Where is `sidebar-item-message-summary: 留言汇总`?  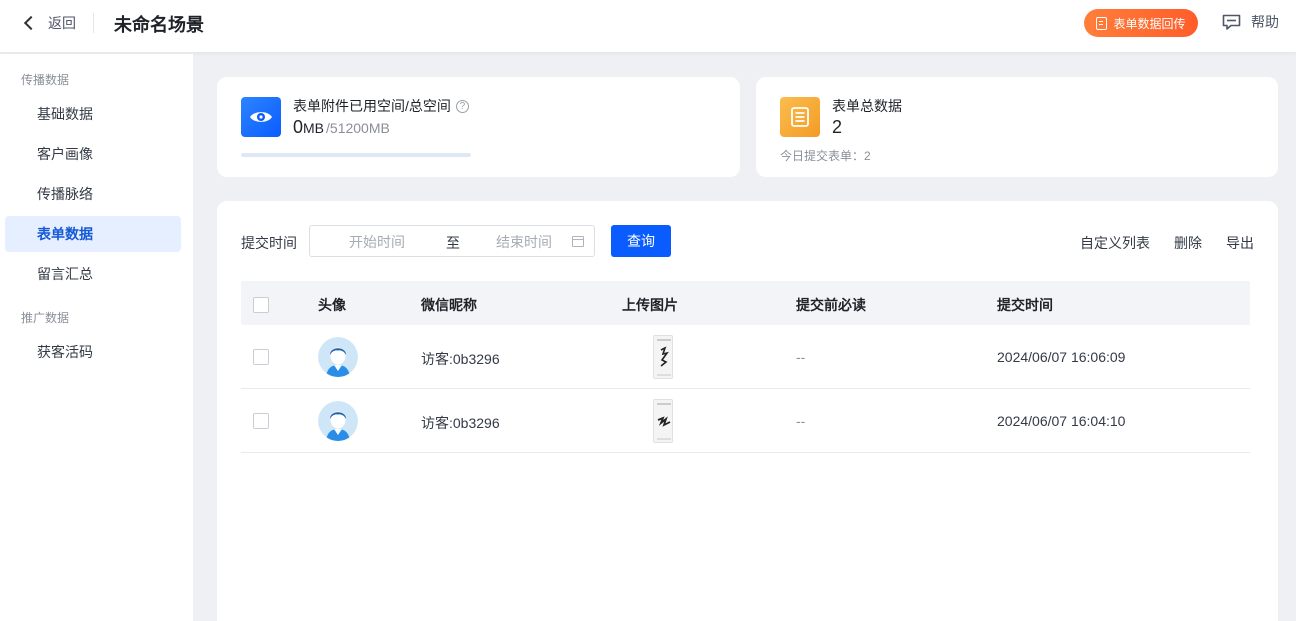 sidebar-item-message-summary: 留言汇总 is located at coordinates (93, 274).